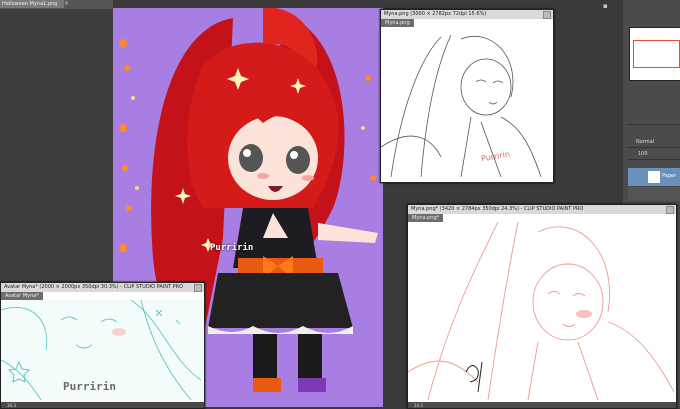 The height and width of the screenshot is (409, 680). What do you see at coordinates (8, 405) in the screenshot?
I see `teal-zoom-value: 30.3` at bounding box center [8, 405].